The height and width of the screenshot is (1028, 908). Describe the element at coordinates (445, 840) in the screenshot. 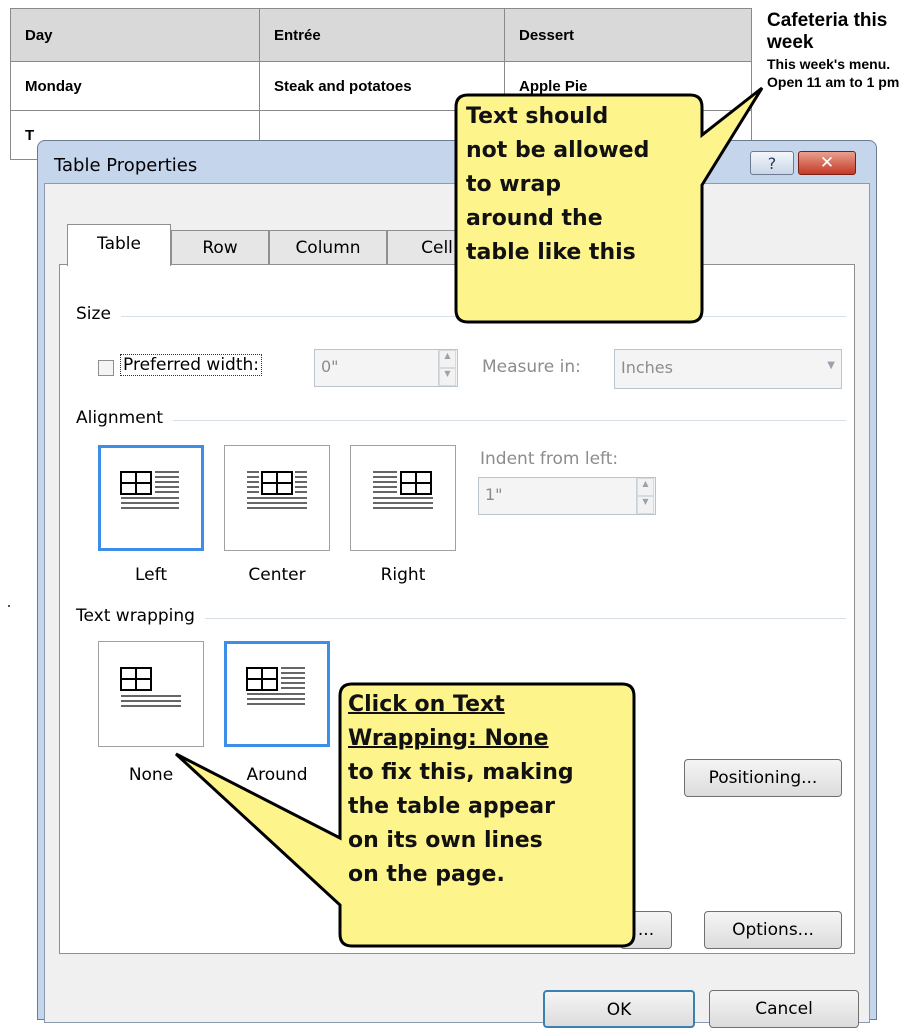

I see `callout-line: on its own lines` at that location.